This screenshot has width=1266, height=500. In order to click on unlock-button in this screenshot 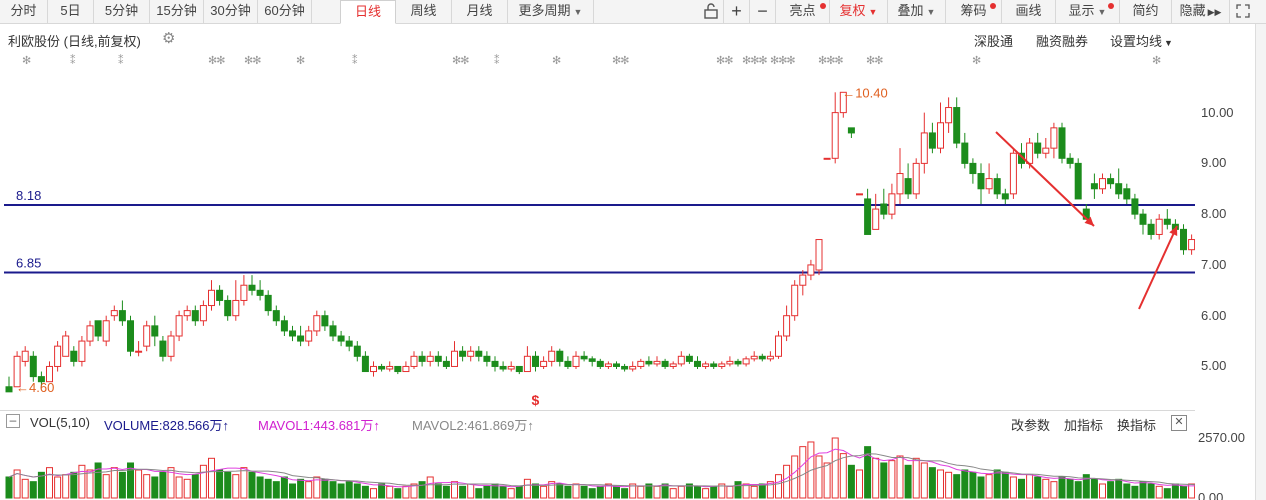, I will do `click(711, 12)`.